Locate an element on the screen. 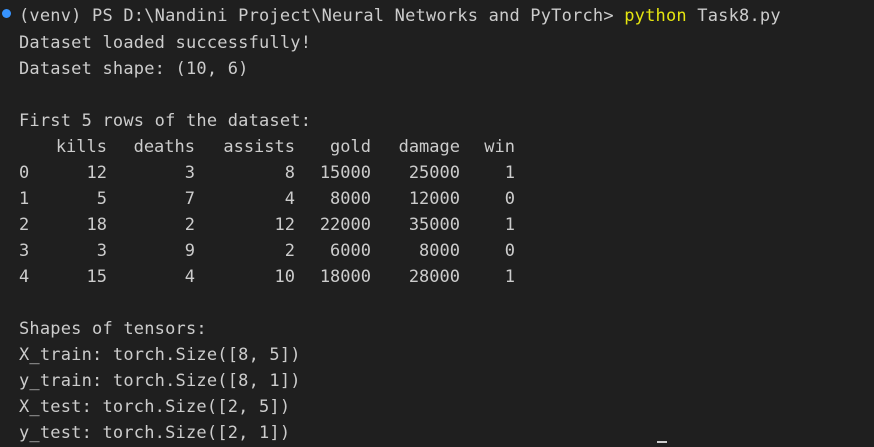  row-index: 3 is located at coordinates (24, 251).